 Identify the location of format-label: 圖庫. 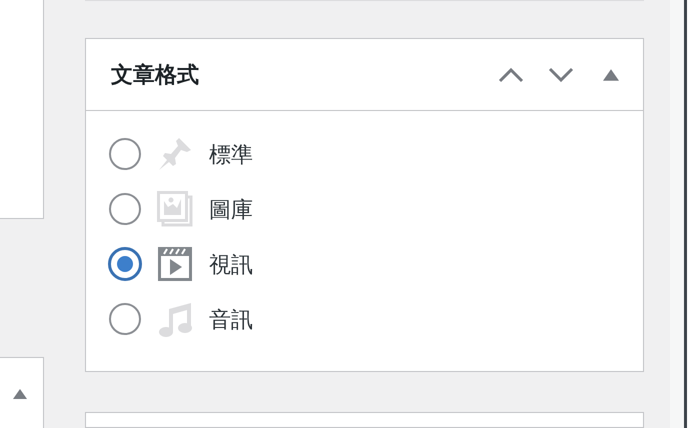
(231, 210).